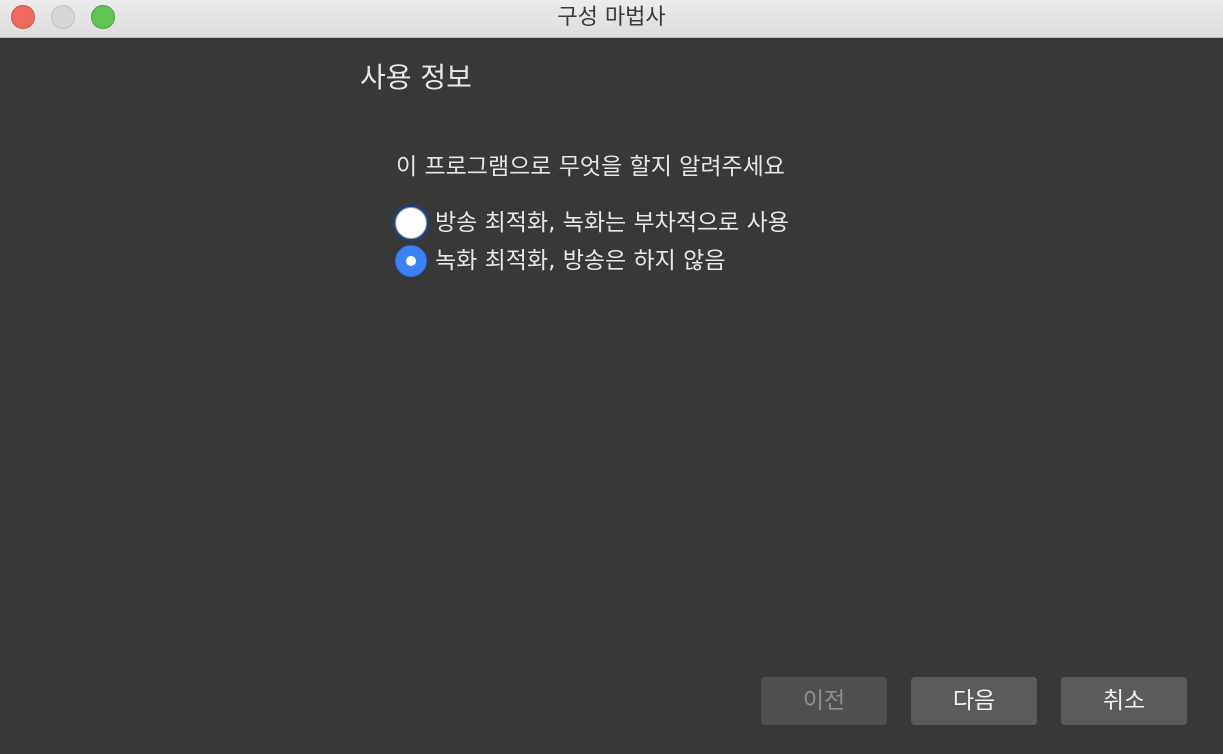 The image size is (1223, 754). What do you see at coordinates (416, 77) in the screenshot?
I see `page-title: 사용 정보` at bounding box center [416, 77].